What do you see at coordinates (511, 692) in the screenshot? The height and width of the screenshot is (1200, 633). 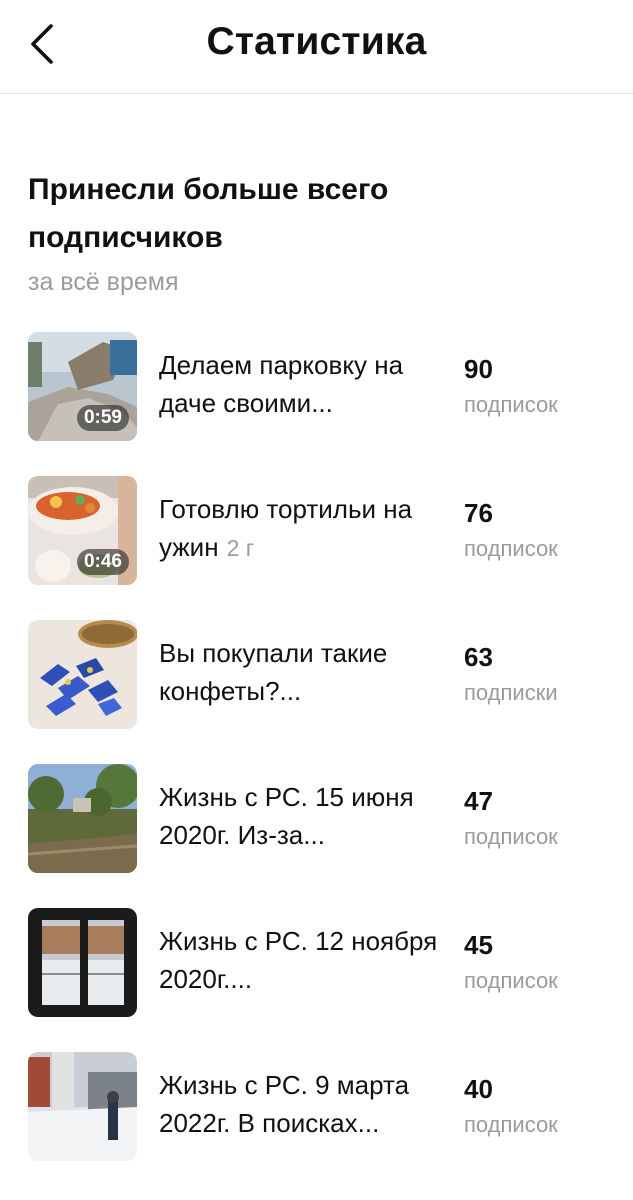 I see `subscriptions-label: подписки` at bounding box center [511, 692].